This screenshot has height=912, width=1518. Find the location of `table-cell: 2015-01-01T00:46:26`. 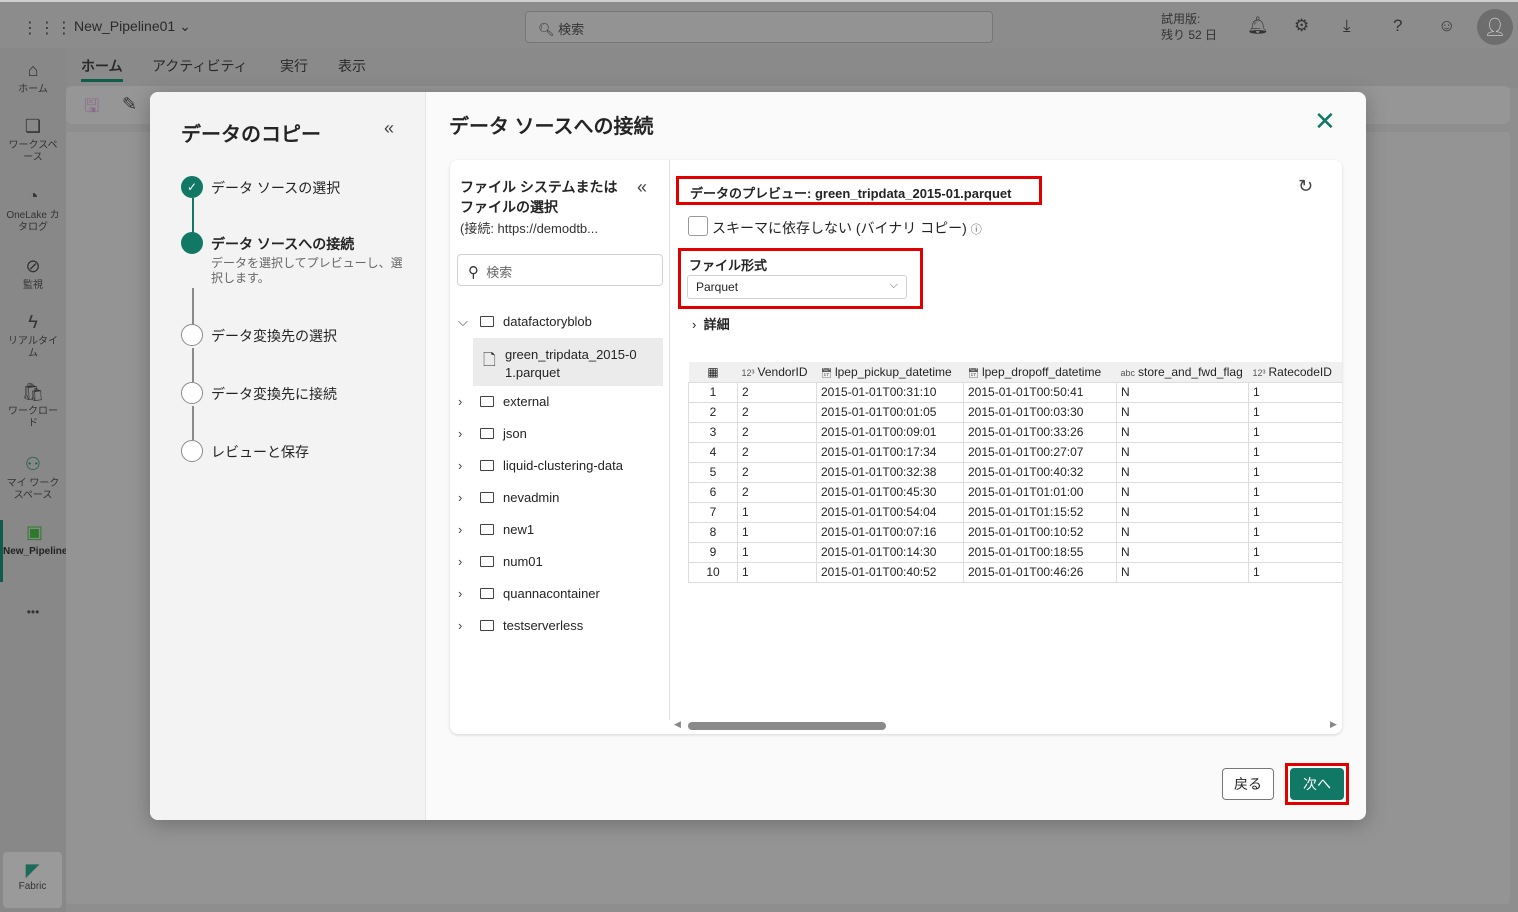

table-cell: 2015-01-01T00:46:26 is located at coordinates (1040, 572).